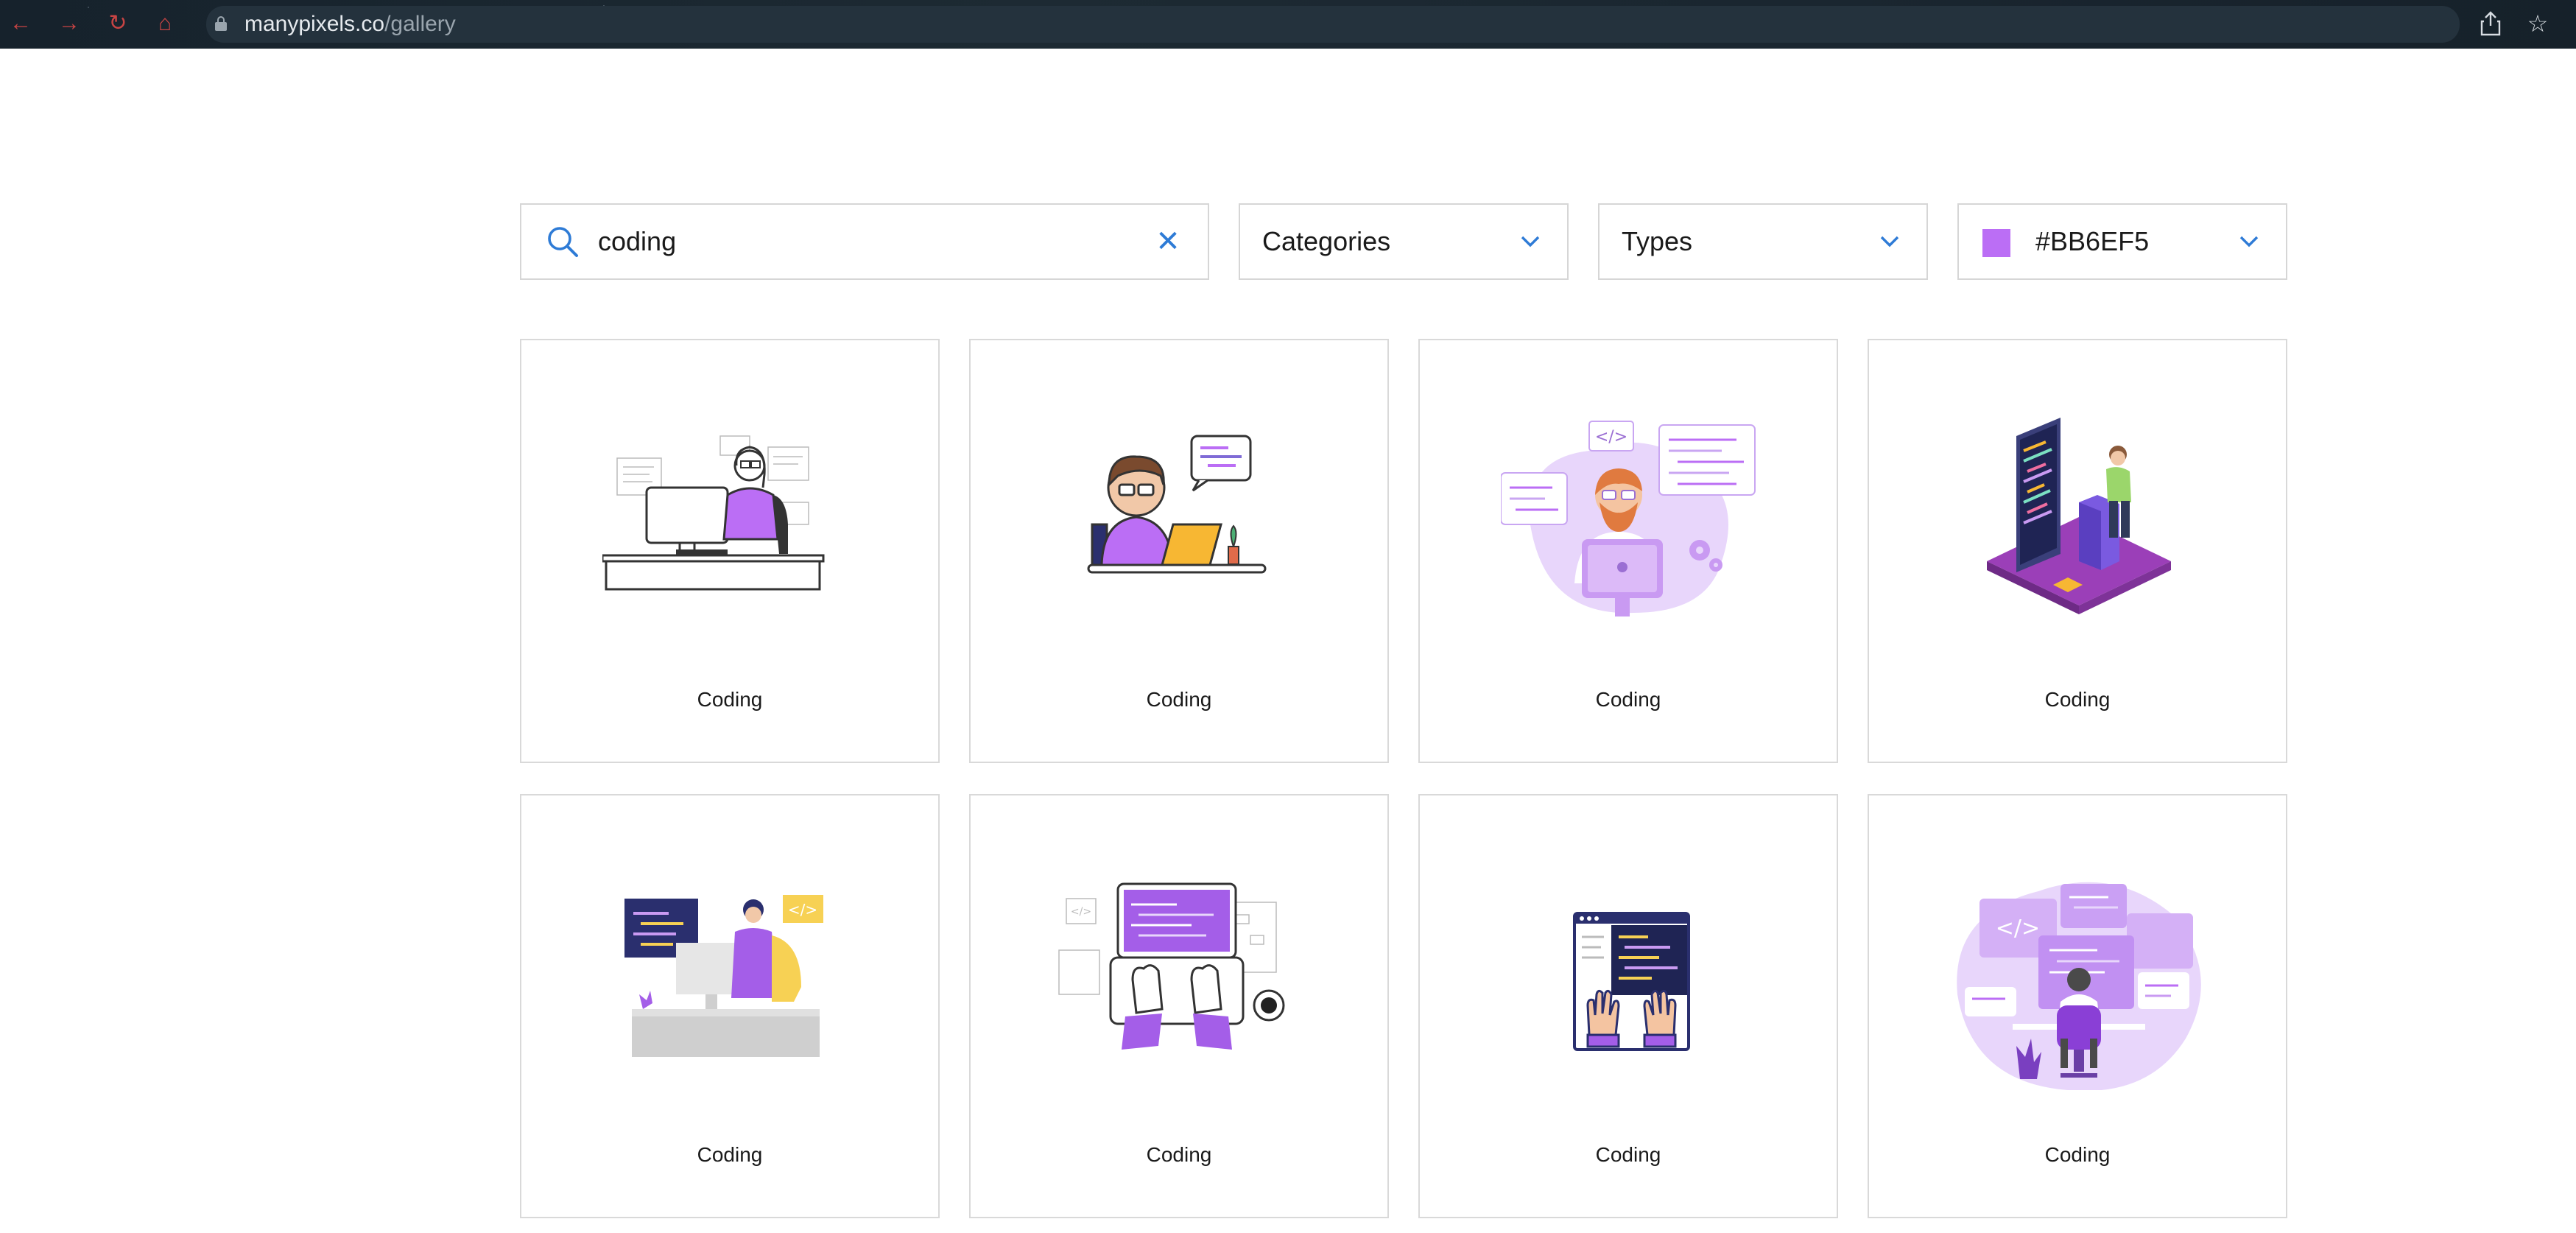 Image resolution: width=2576 pixels, height=1233 pixels. What do you see at coordinates (2490, 23) in the screenshot?
I see `share-icon` at bounding box center [2490, 23].